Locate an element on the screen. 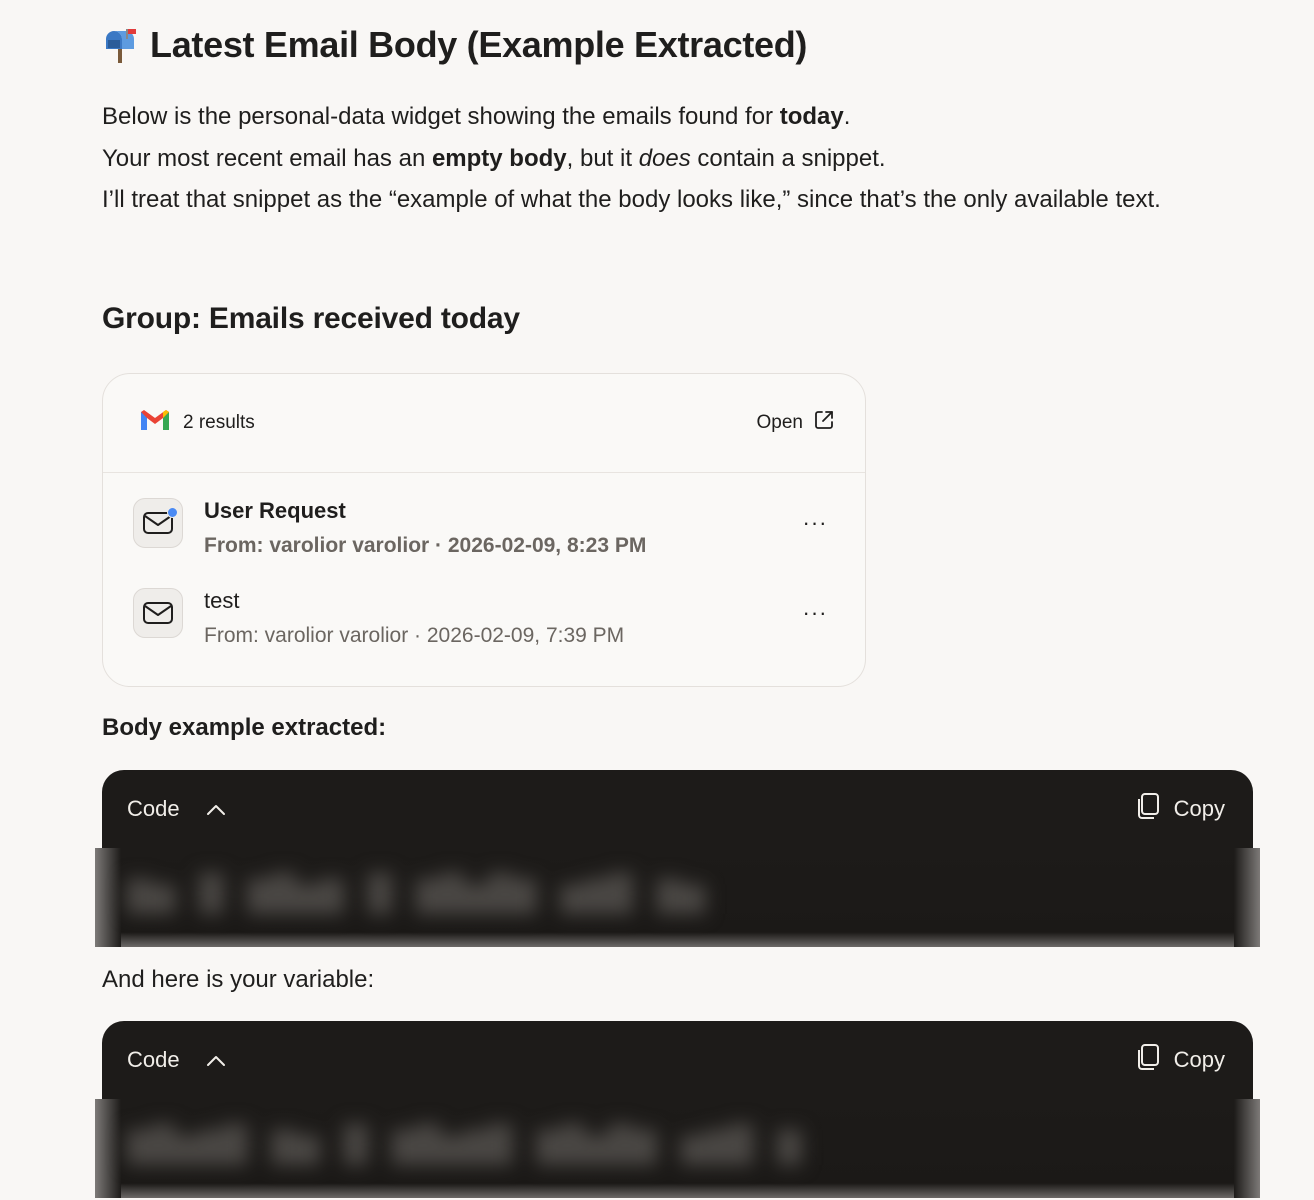 This screenshot has width=1314, height=1200. email-widget-header: 2 results Open is located at coordinates (484, 423).